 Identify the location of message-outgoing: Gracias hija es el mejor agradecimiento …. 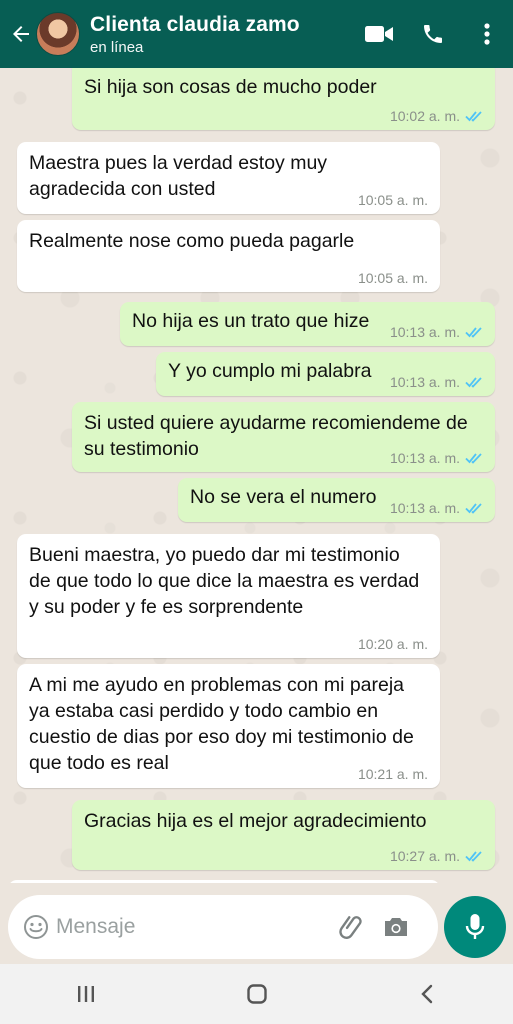
(283, 835).